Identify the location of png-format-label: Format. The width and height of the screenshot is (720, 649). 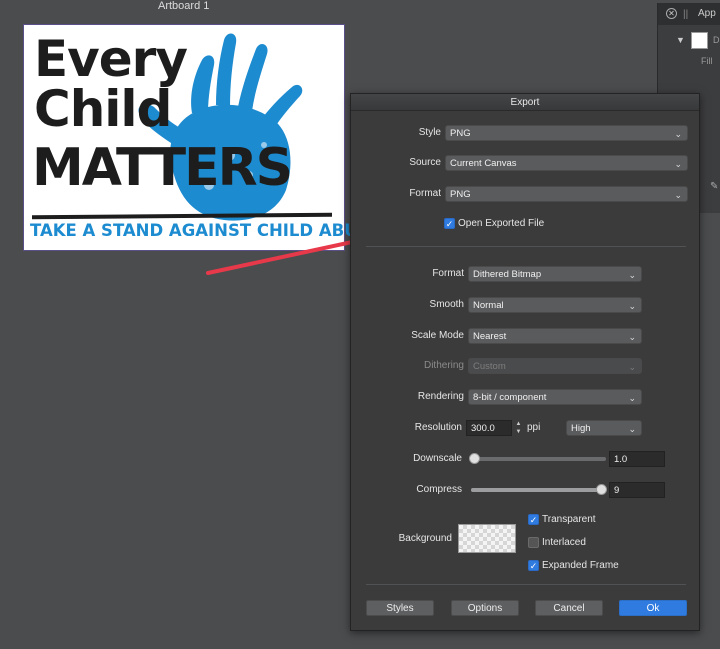
(448, 273).